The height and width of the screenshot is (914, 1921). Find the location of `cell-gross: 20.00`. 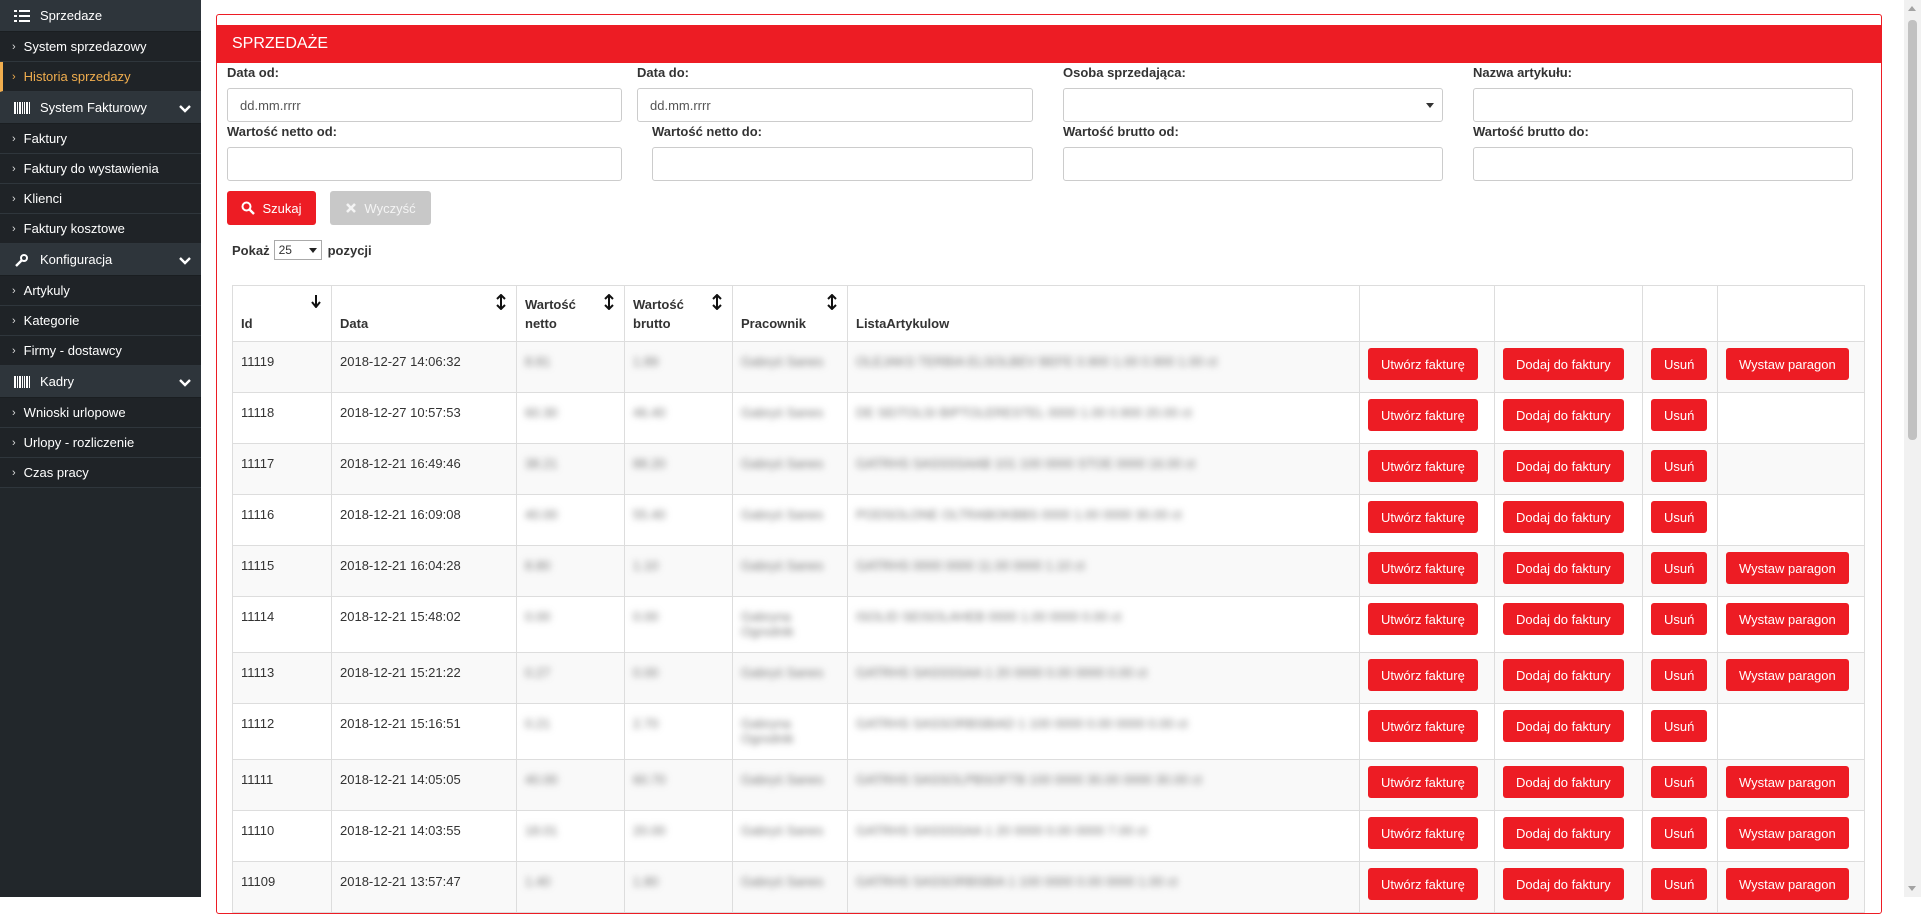

cell-gross: 20.00 is located at coordinates (678, 836).